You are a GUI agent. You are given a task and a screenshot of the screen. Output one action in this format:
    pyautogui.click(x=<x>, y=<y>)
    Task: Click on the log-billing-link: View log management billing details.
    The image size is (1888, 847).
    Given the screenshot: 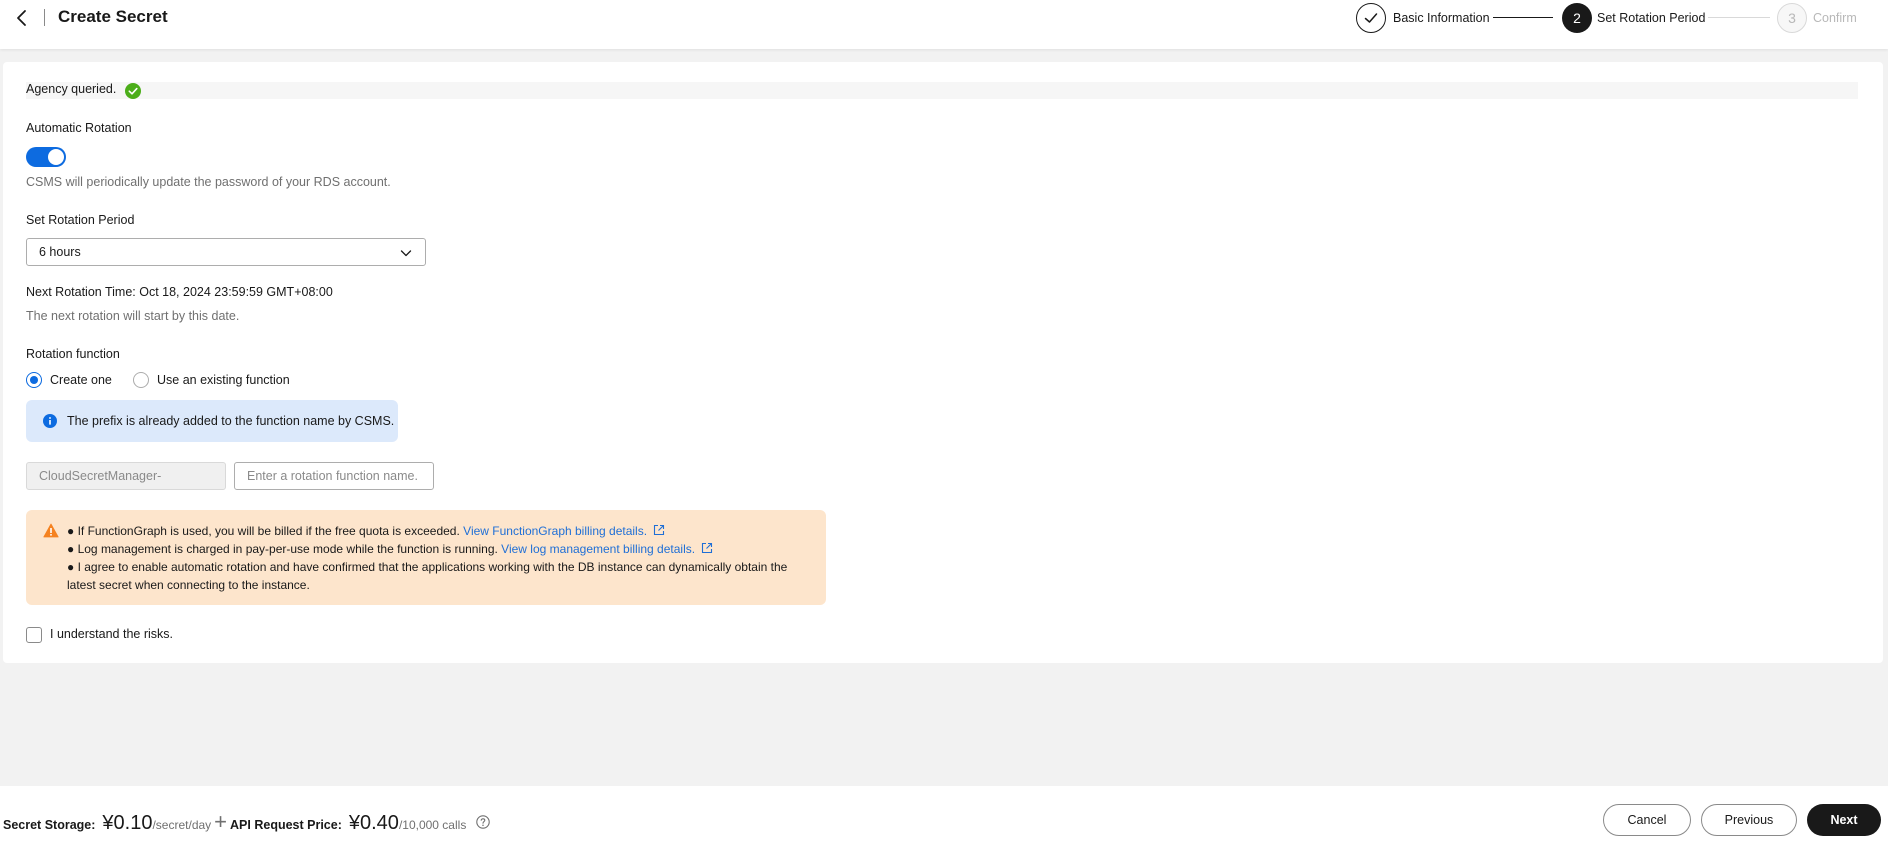 What is the action you would take?
    pyautogui.click(x=598, y=549)
    